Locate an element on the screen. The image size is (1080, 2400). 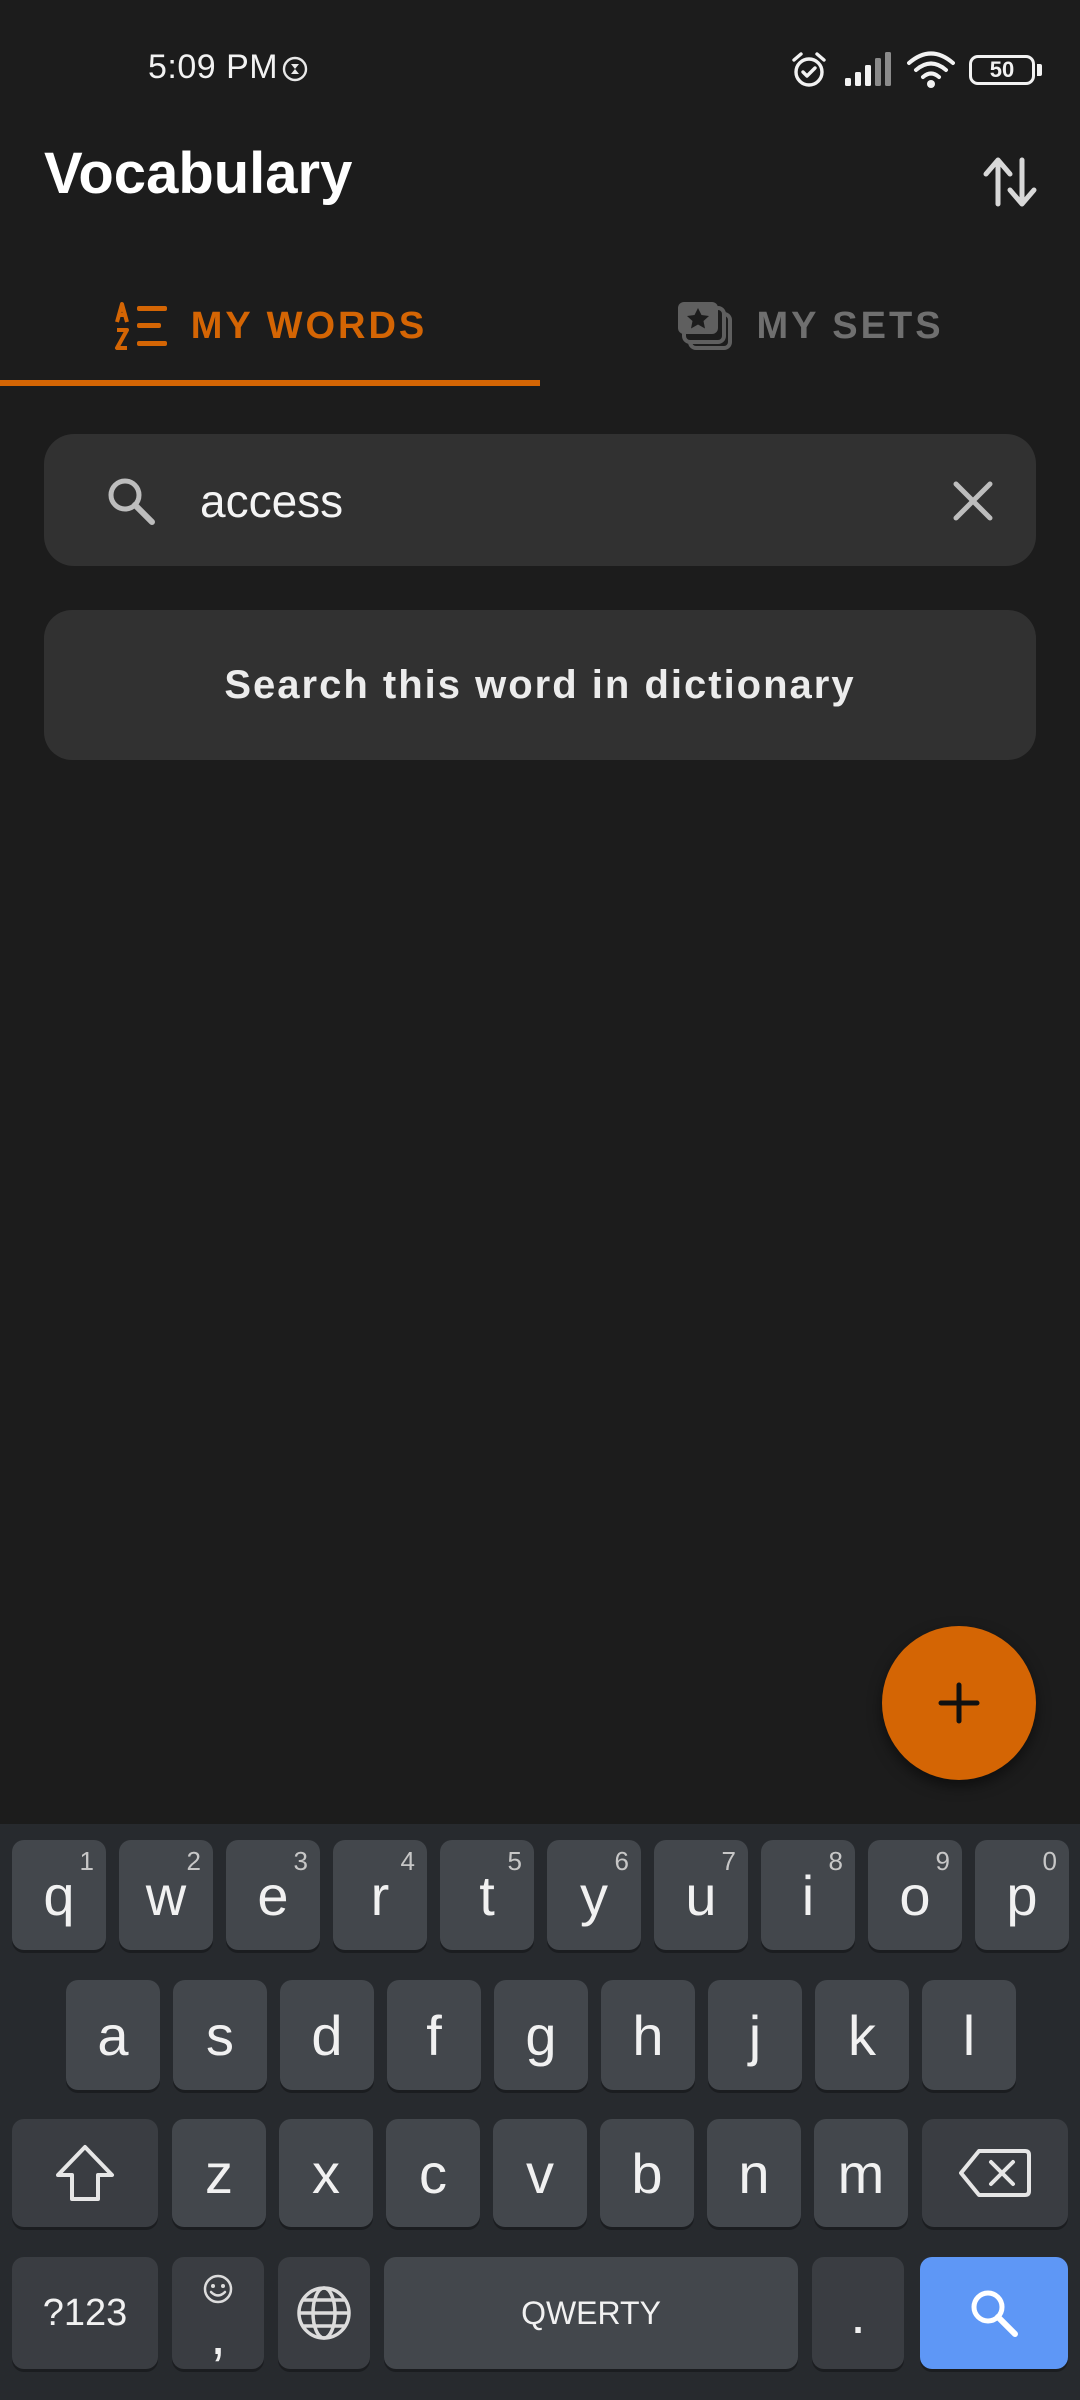
battery-level: 50 is located at coordinates (1002, 69).